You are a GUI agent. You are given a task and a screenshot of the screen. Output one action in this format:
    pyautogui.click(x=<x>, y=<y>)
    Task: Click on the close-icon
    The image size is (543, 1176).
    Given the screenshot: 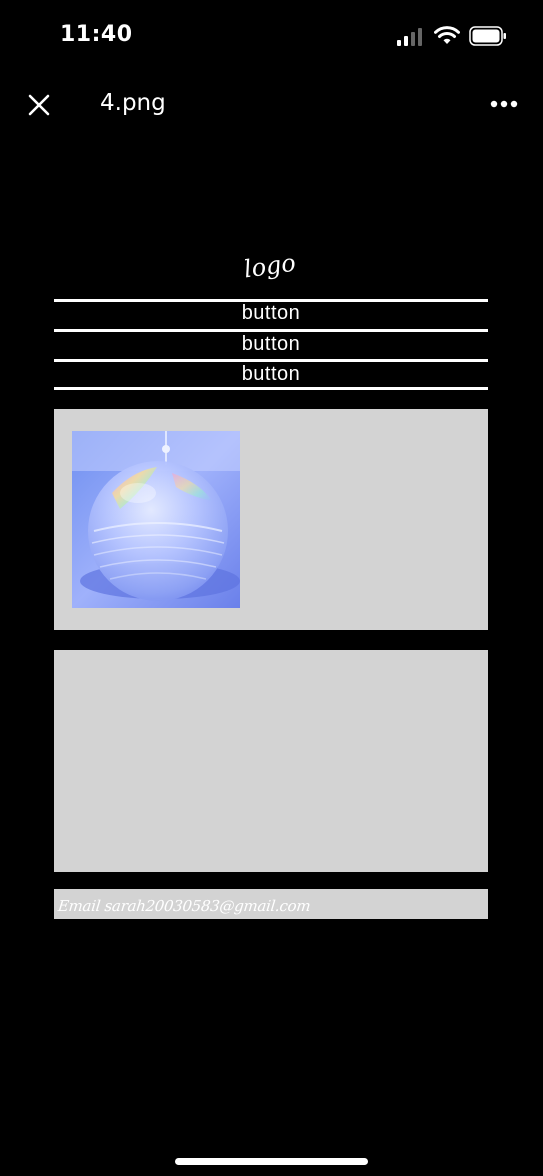 What is the action you would take?
    pyautogui.click(x=39, y=105)
    